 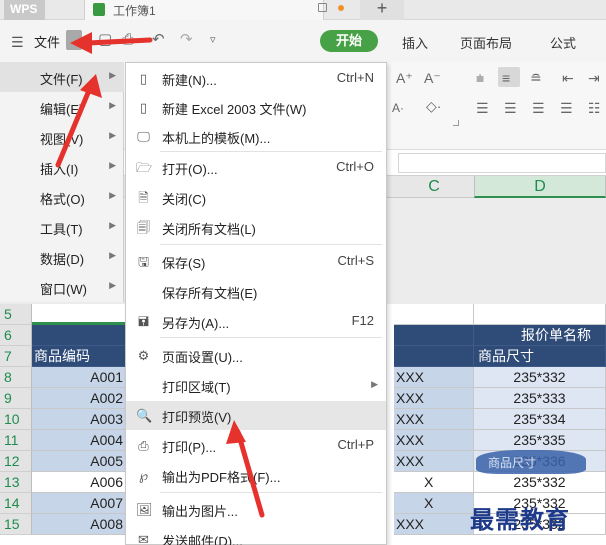 What do you see at coordinates (62, 137) in the screenshot?
I see `menu-item-view: 视图(V) ▶` at bounding box center [62, 137].